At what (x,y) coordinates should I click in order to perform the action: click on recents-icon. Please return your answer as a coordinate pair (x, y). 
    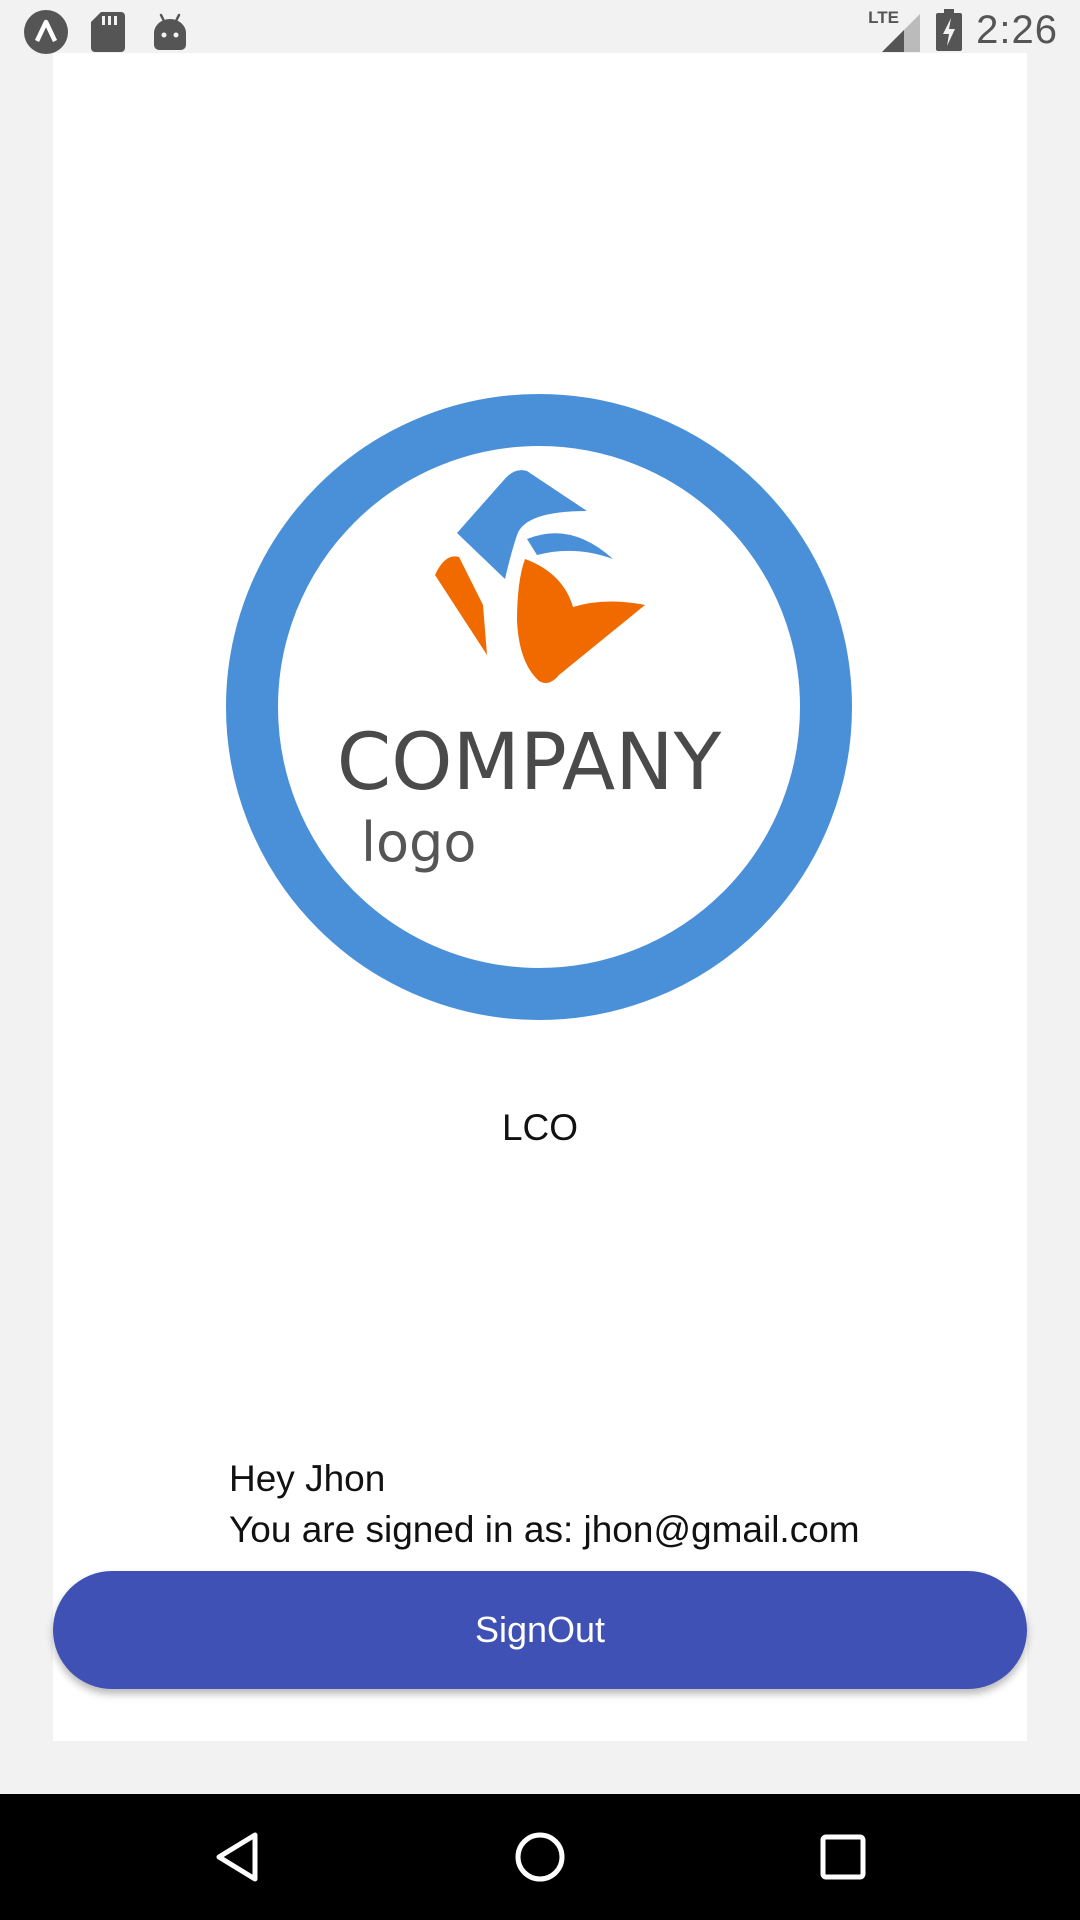
    Looking at the image, I should click on (843, 1857).